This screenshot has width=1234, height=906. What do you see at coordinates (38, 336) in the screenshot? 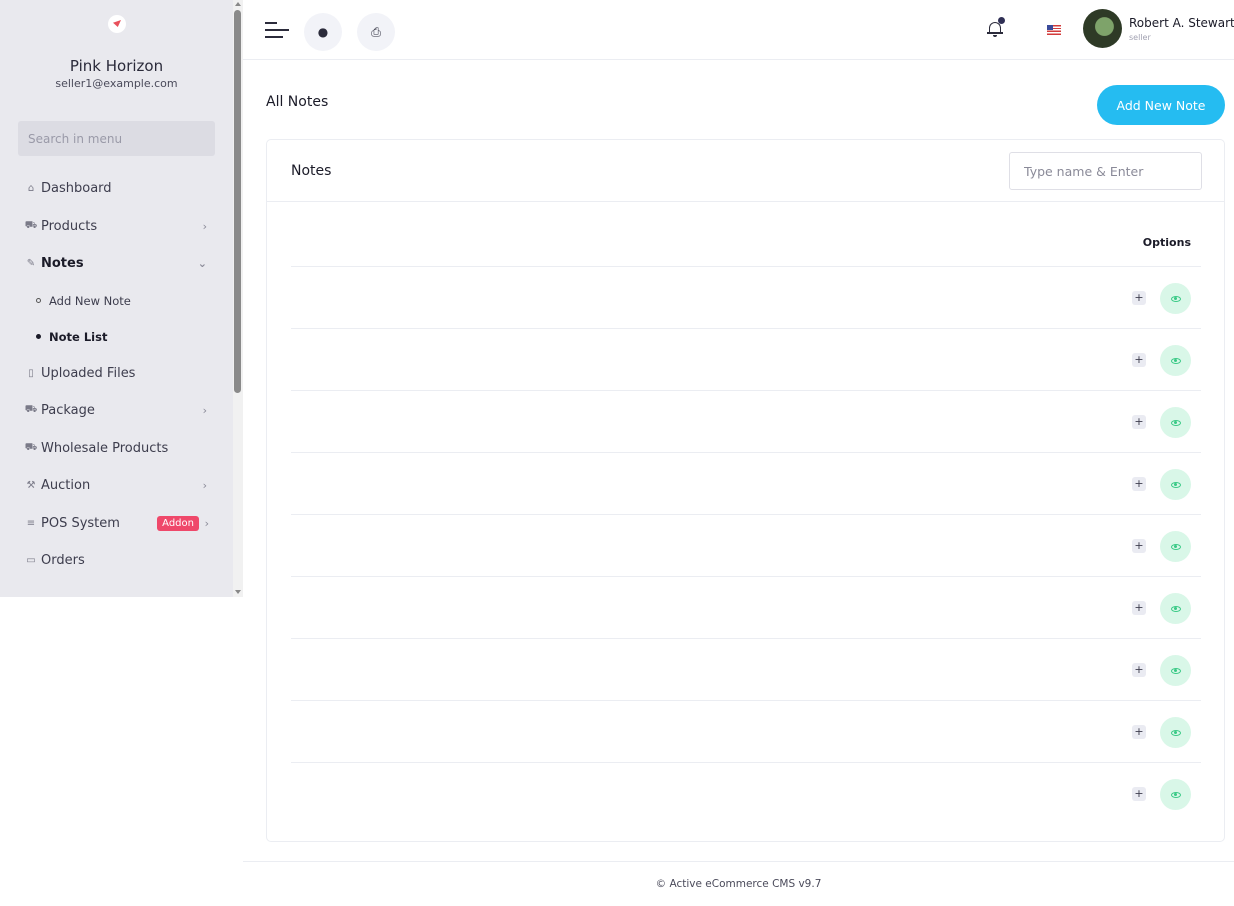
I see `bullet-icon` at bounding box center [38, 336].